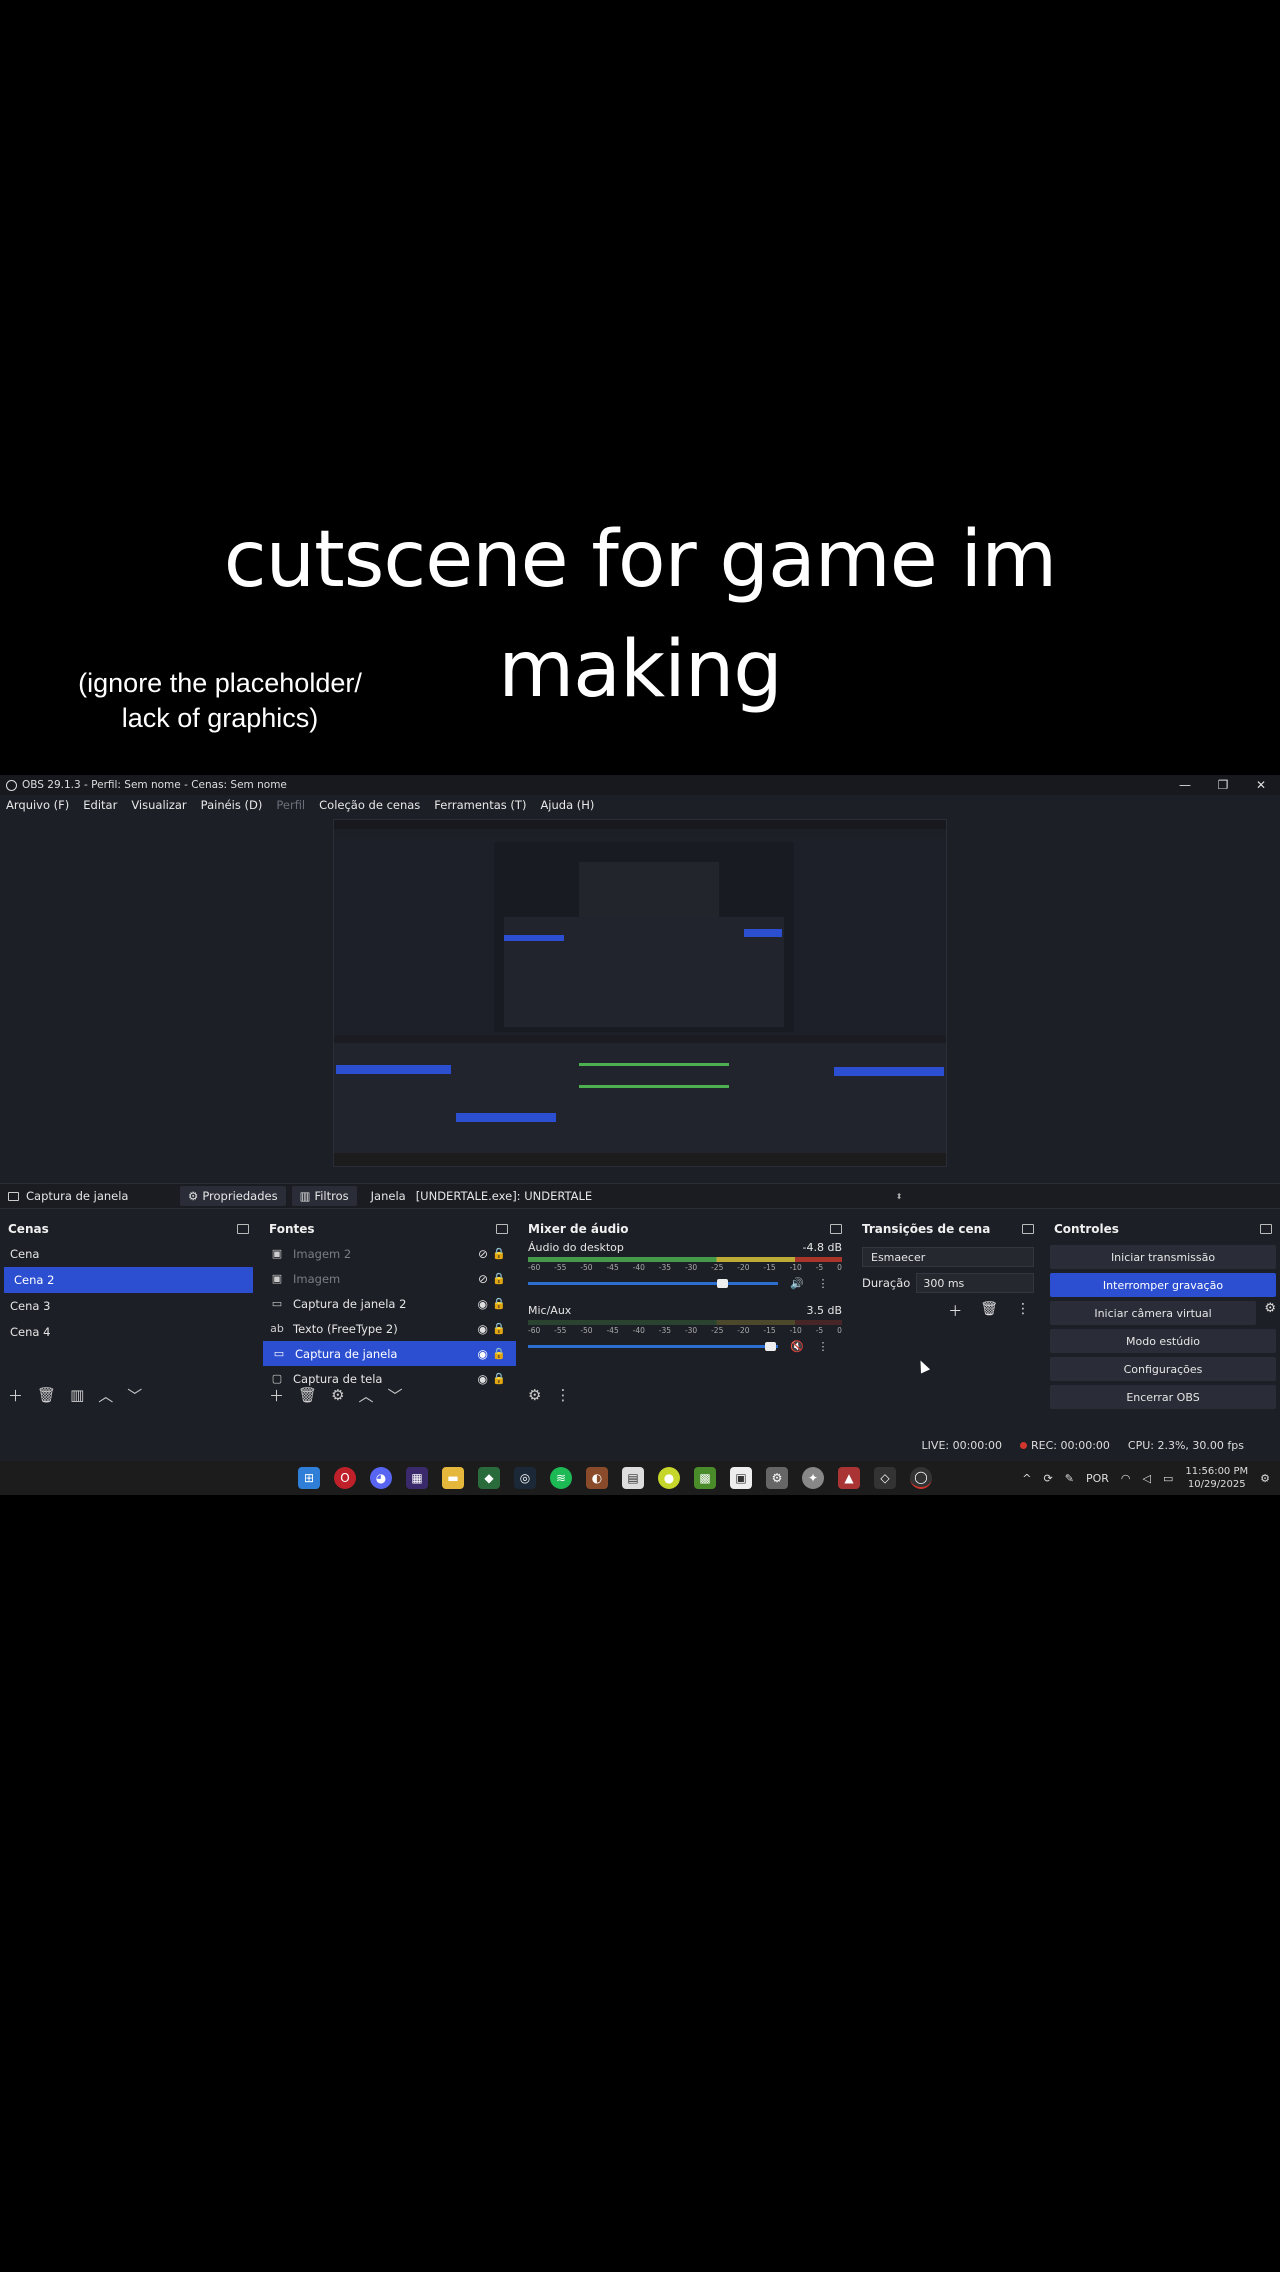  Describe the element at coordinates (417, 1478) in the screenshot. I see `ide-icon: ▦` at that location.